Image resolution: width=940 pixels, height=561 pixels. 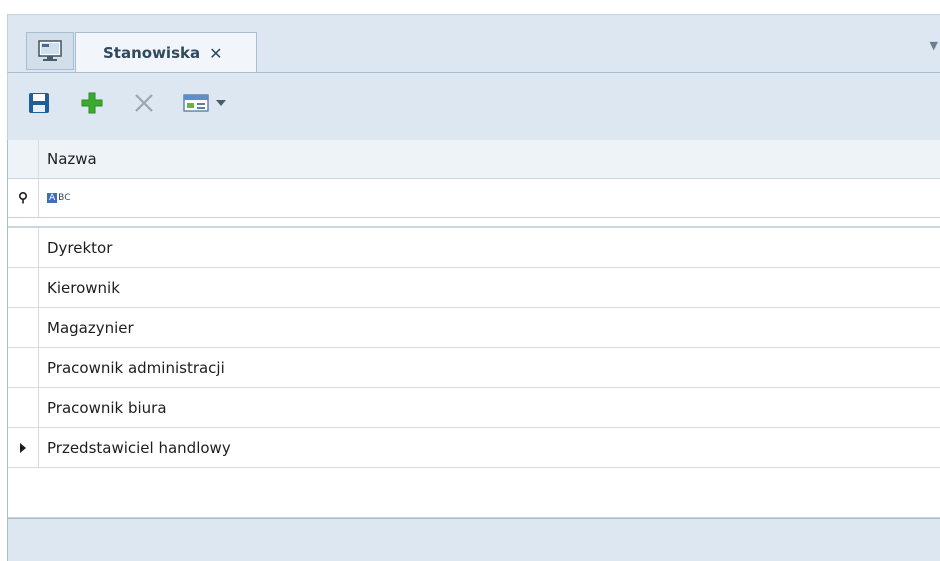 I want to click on table-row: Pracownik biura, so click(x=474, y=408).